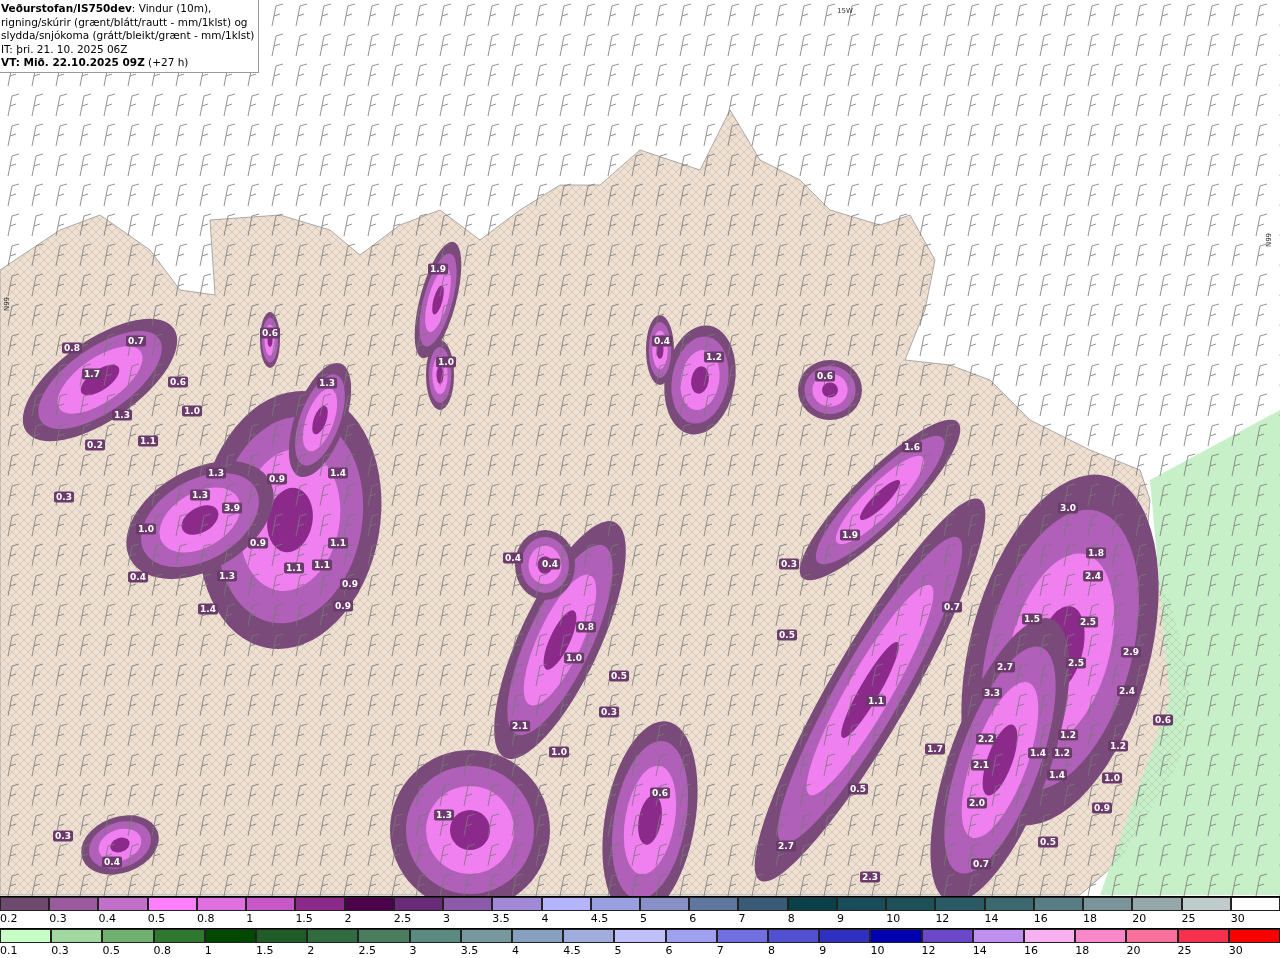 Image resolution: width=1280 pixels, height=958 pixels. What do you see at coordinates (977, 803) in the screenshot?
I see `precipitation-value: 2.0` at bounding box center [977, 803].